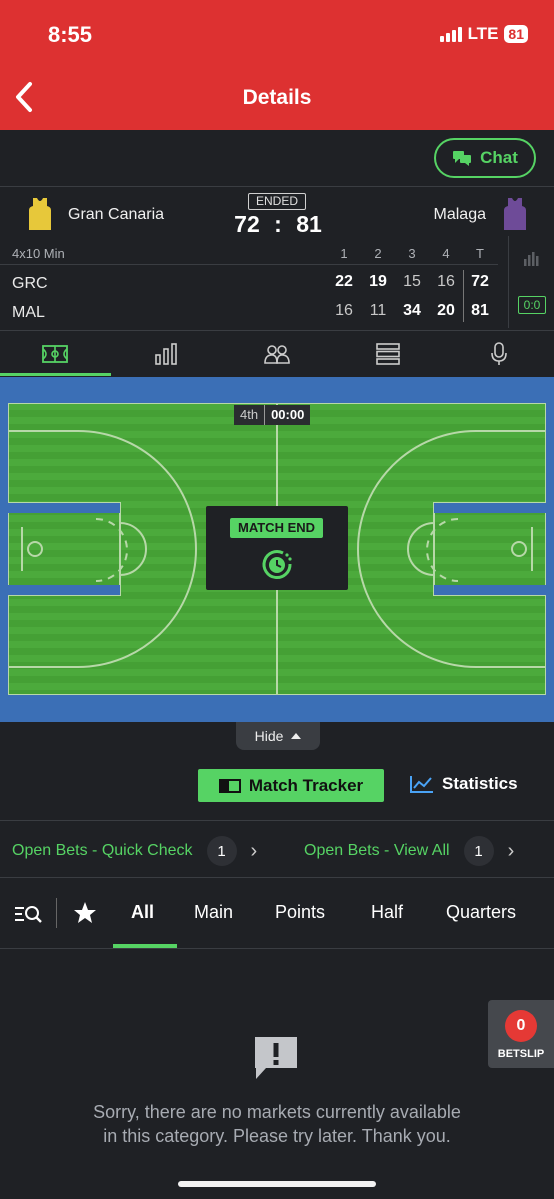  Describe the element at coordinates (378, 310) in the screenshot. I see `boxscore-cell: 11` at that location.